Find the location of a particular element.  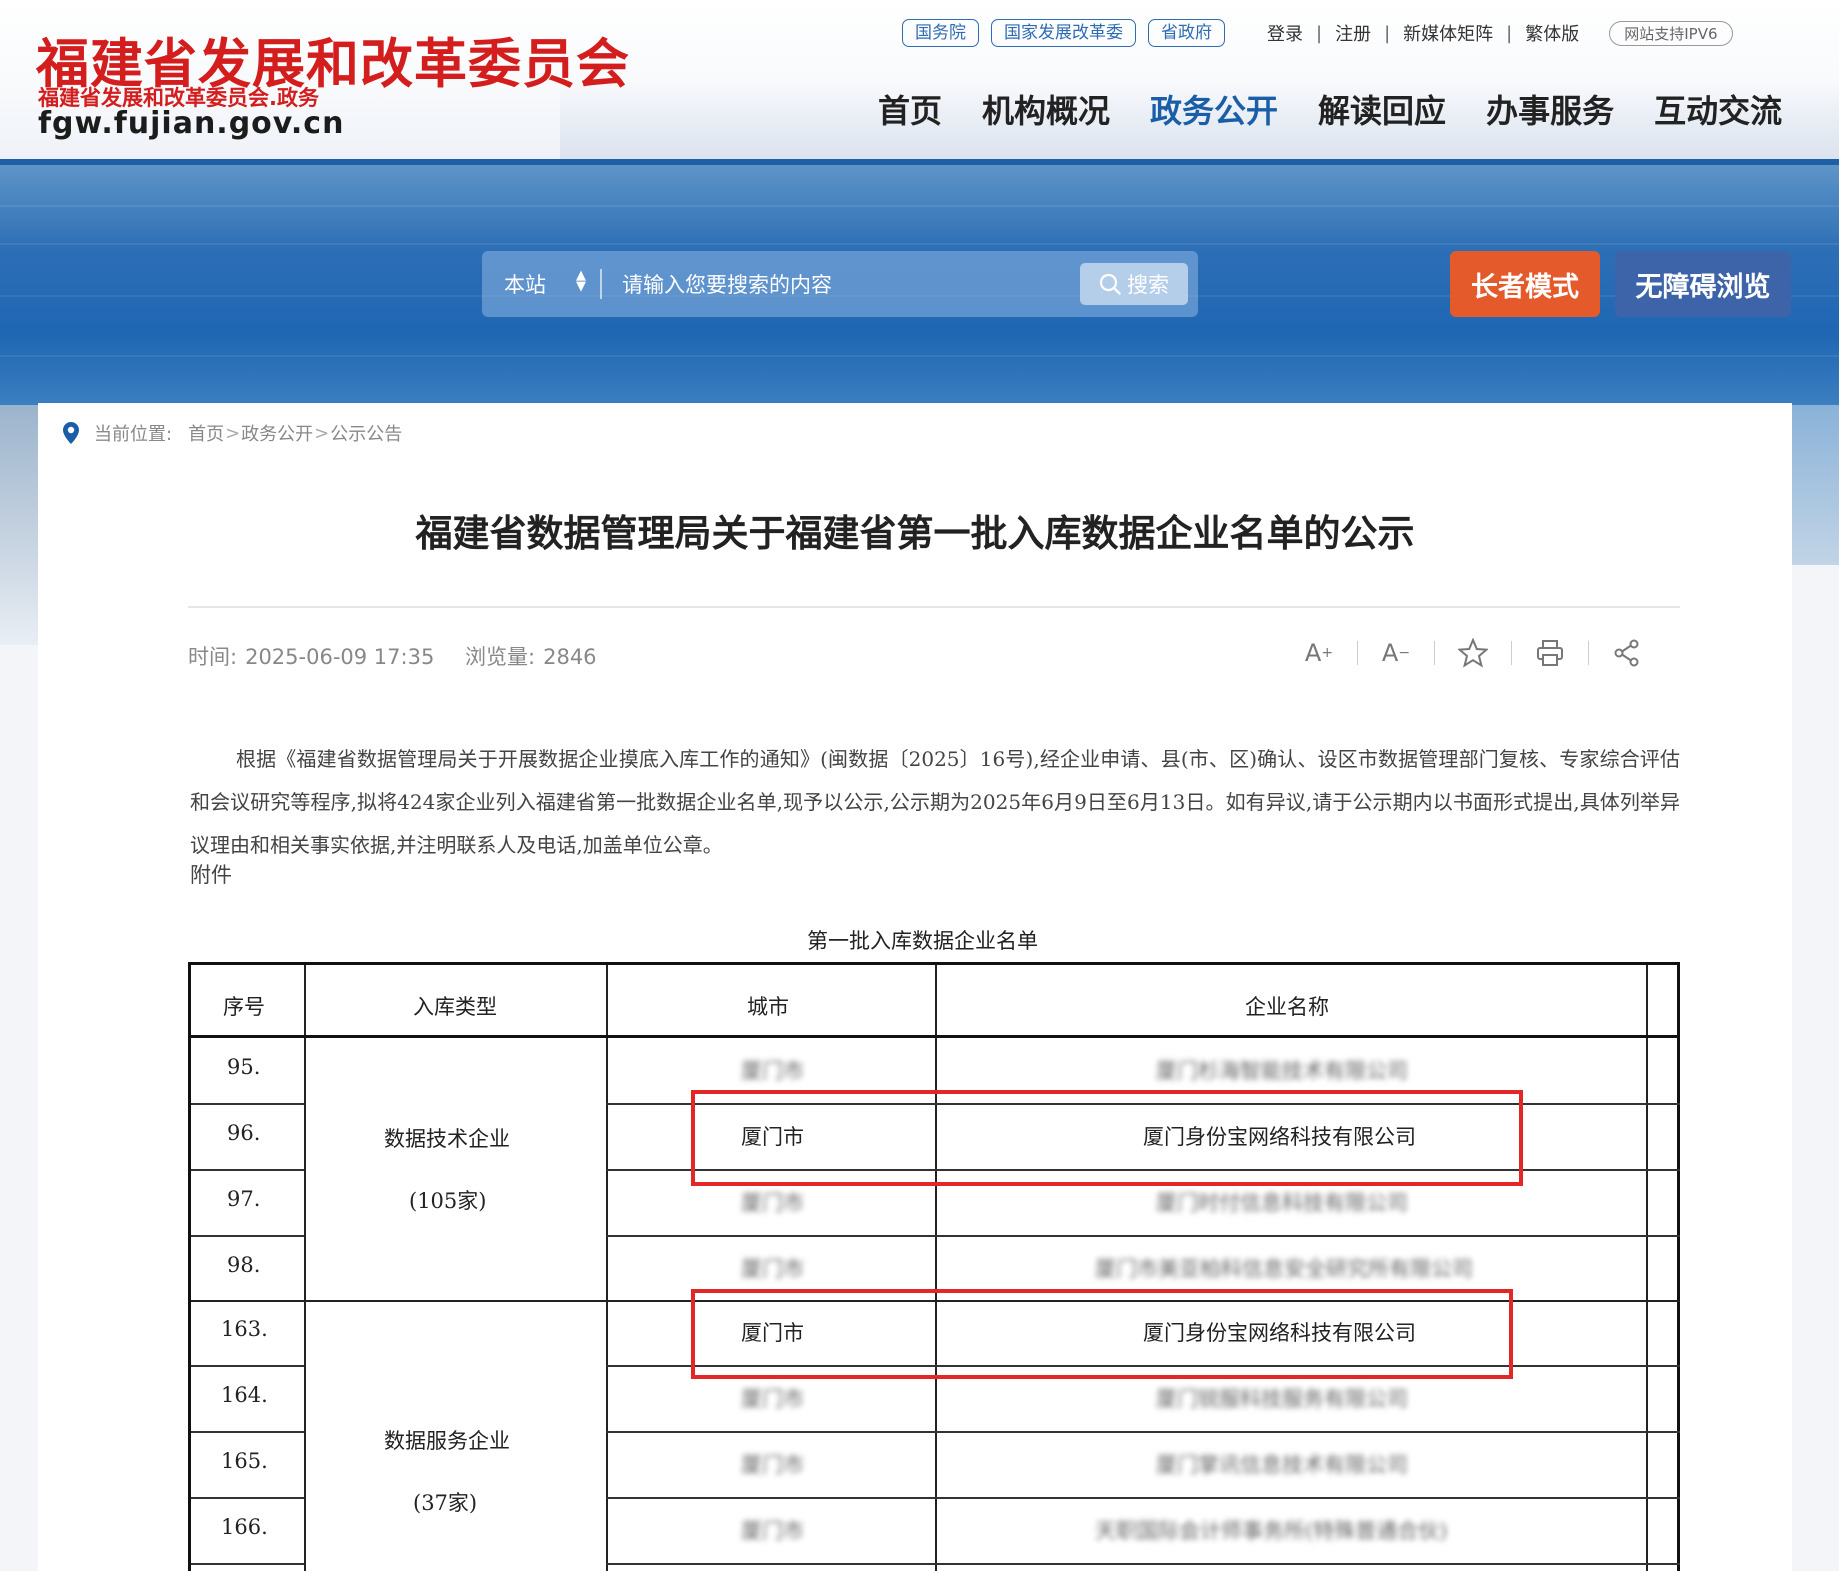

breadcrumb-public-affairs: 政务公开 is located at coordinates (277, 433).